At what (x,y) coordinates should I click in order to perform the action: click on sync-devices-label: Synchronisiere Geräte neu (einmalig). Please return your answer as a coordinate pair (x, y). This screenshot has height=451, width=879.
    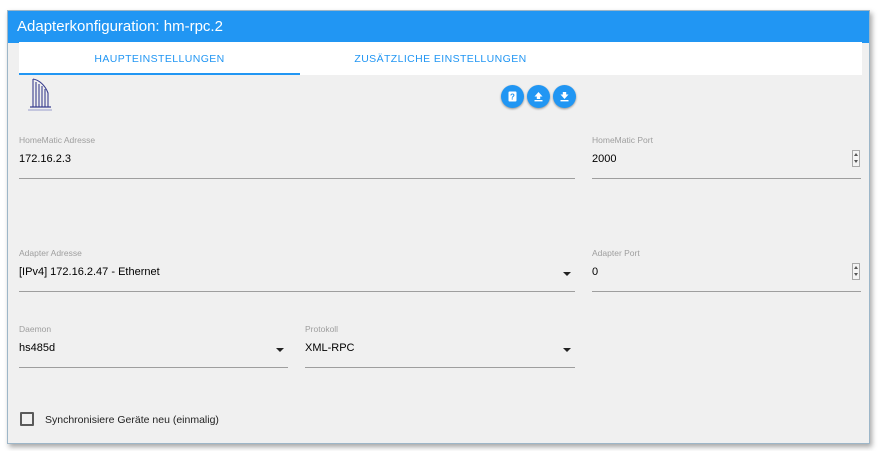
    Looking at the image, I should click on (132, 420).